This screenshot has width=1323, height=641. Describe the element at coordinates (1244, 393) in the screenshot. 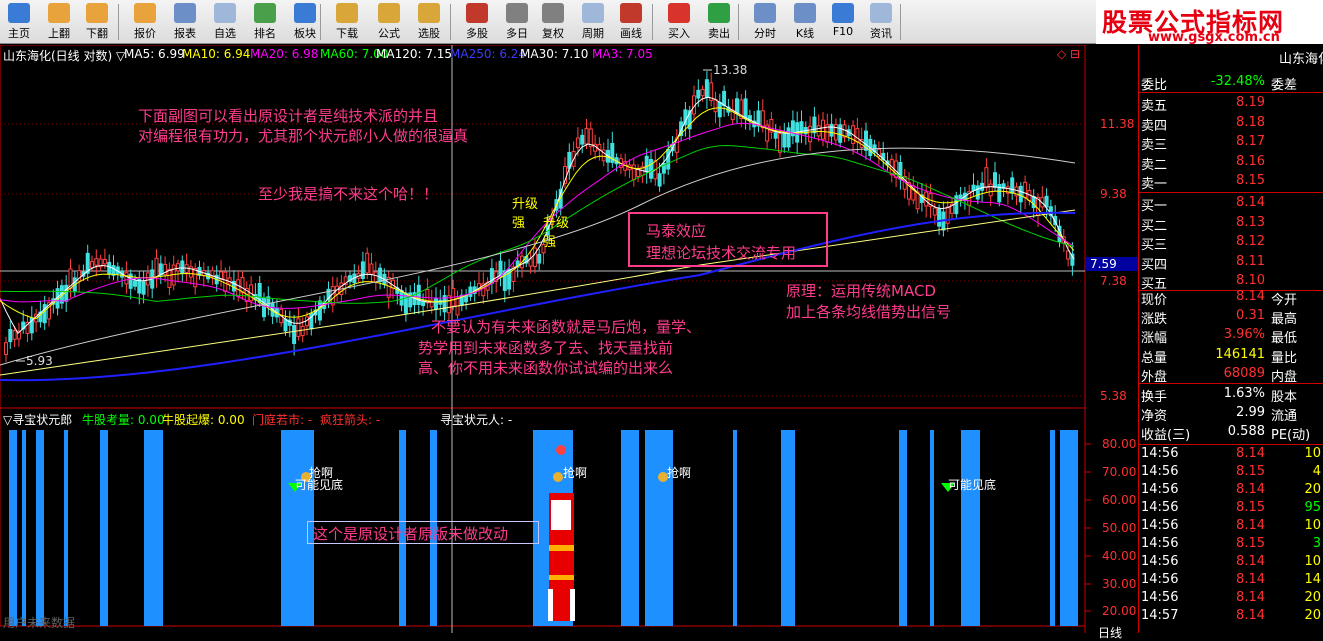

I see `stat2-value: 1.63%` at that location.